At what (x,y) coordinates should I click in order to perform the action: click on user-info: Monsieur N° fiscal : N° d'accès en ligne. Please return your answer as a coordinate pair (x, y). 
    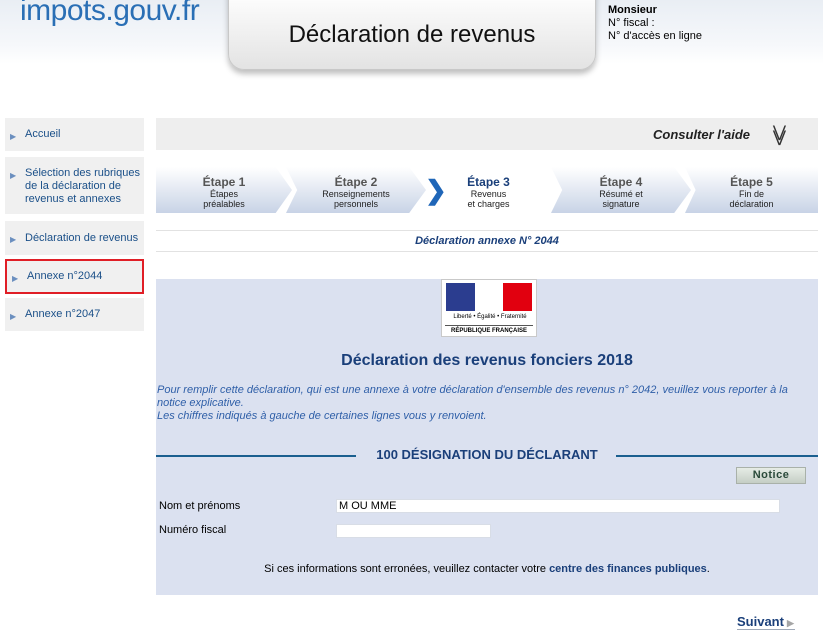
    Looking at the image, I should click on (655, 23).